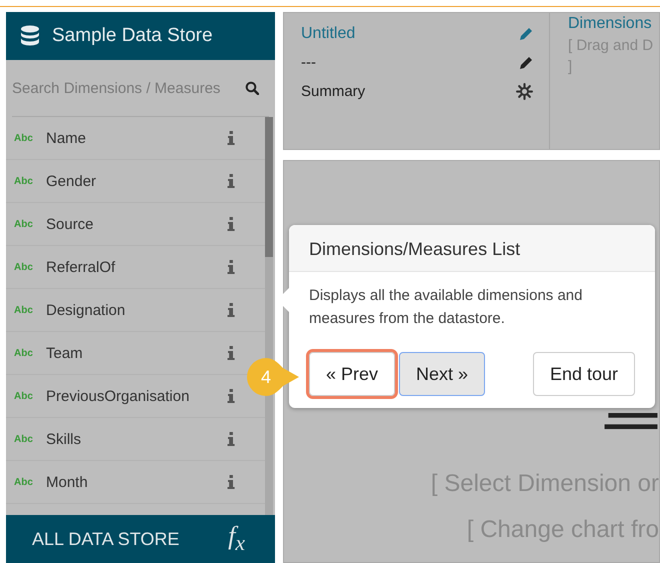 The image size is (660, 563). Describe the element at coordinates (524, 91) in the screenshot. I see `gear-icon` at that location.